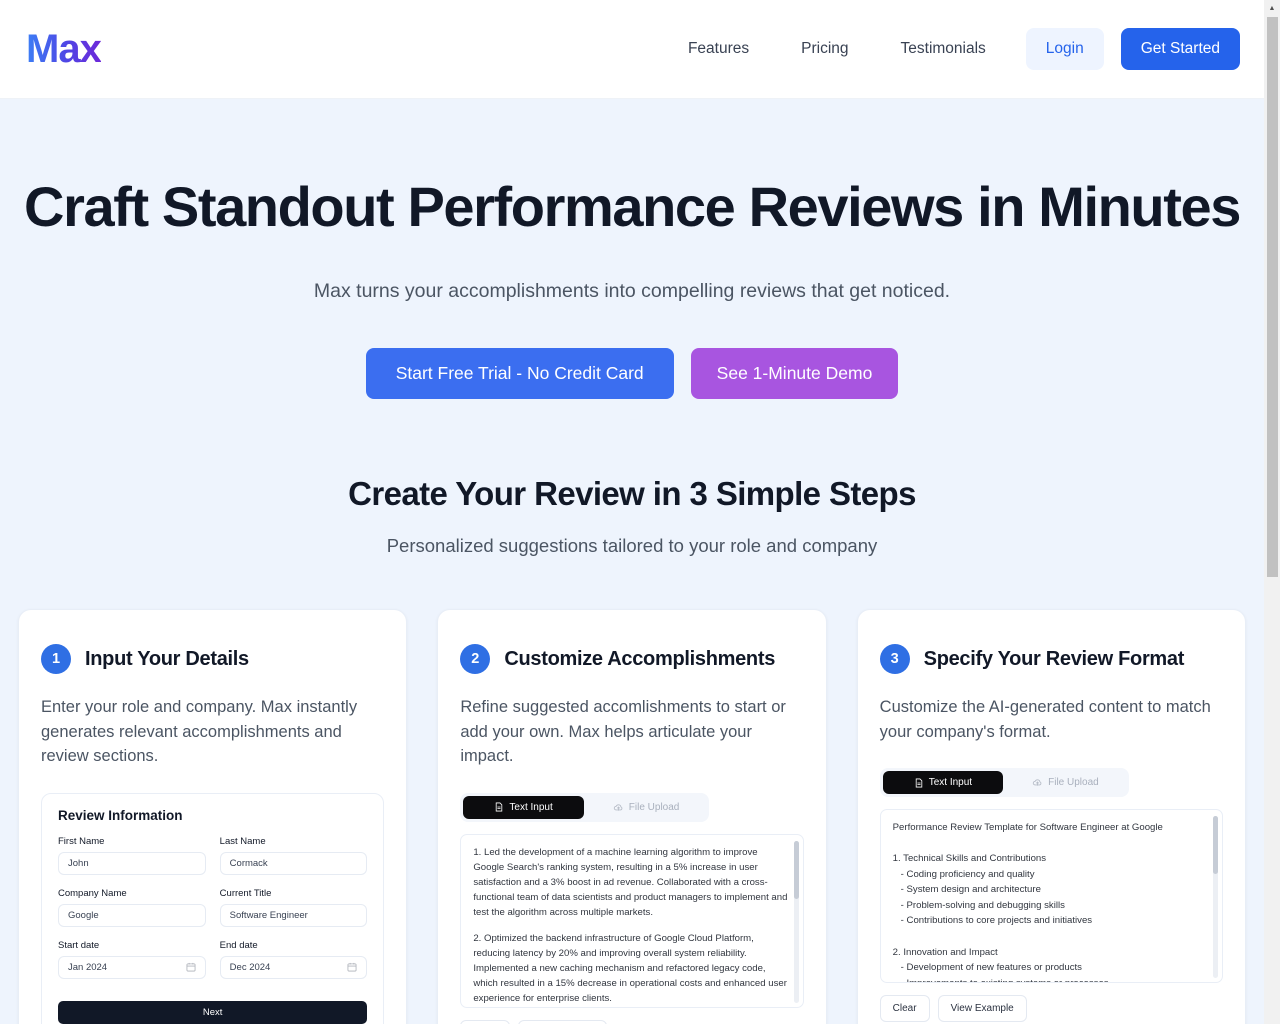 This screenshot has height=1024, width=1280. Describe the element at coordinates (92, 893) in the screenshot. I see `company-name-label: Company Name` at that location.